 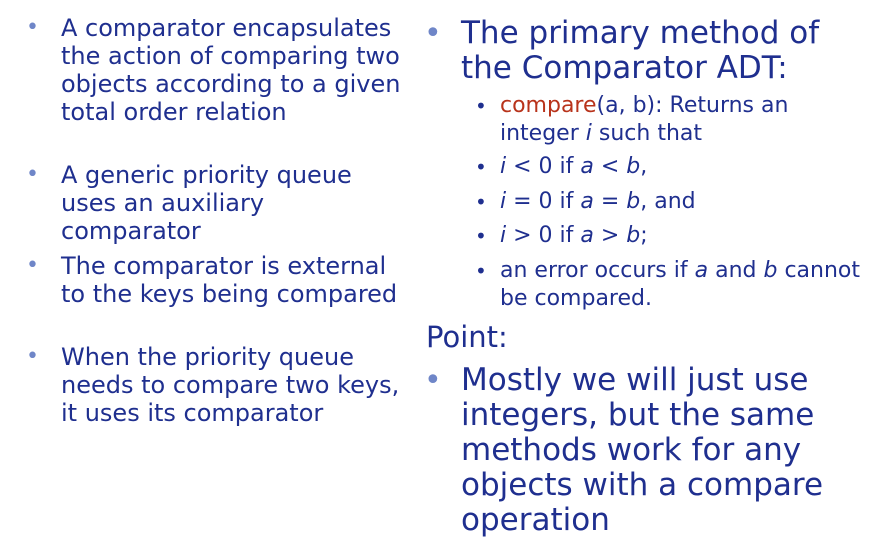 I want to click on sub-bullet-greater-than: • i > 0 if a > b;, so click(x=536, y=236).